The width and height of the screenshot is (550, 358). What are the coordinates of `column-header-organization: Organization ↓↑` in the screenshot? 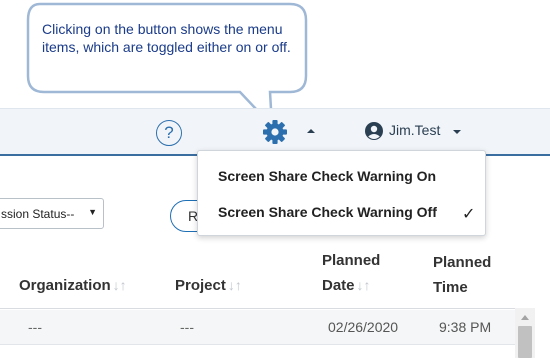 It's located at (73, 285).